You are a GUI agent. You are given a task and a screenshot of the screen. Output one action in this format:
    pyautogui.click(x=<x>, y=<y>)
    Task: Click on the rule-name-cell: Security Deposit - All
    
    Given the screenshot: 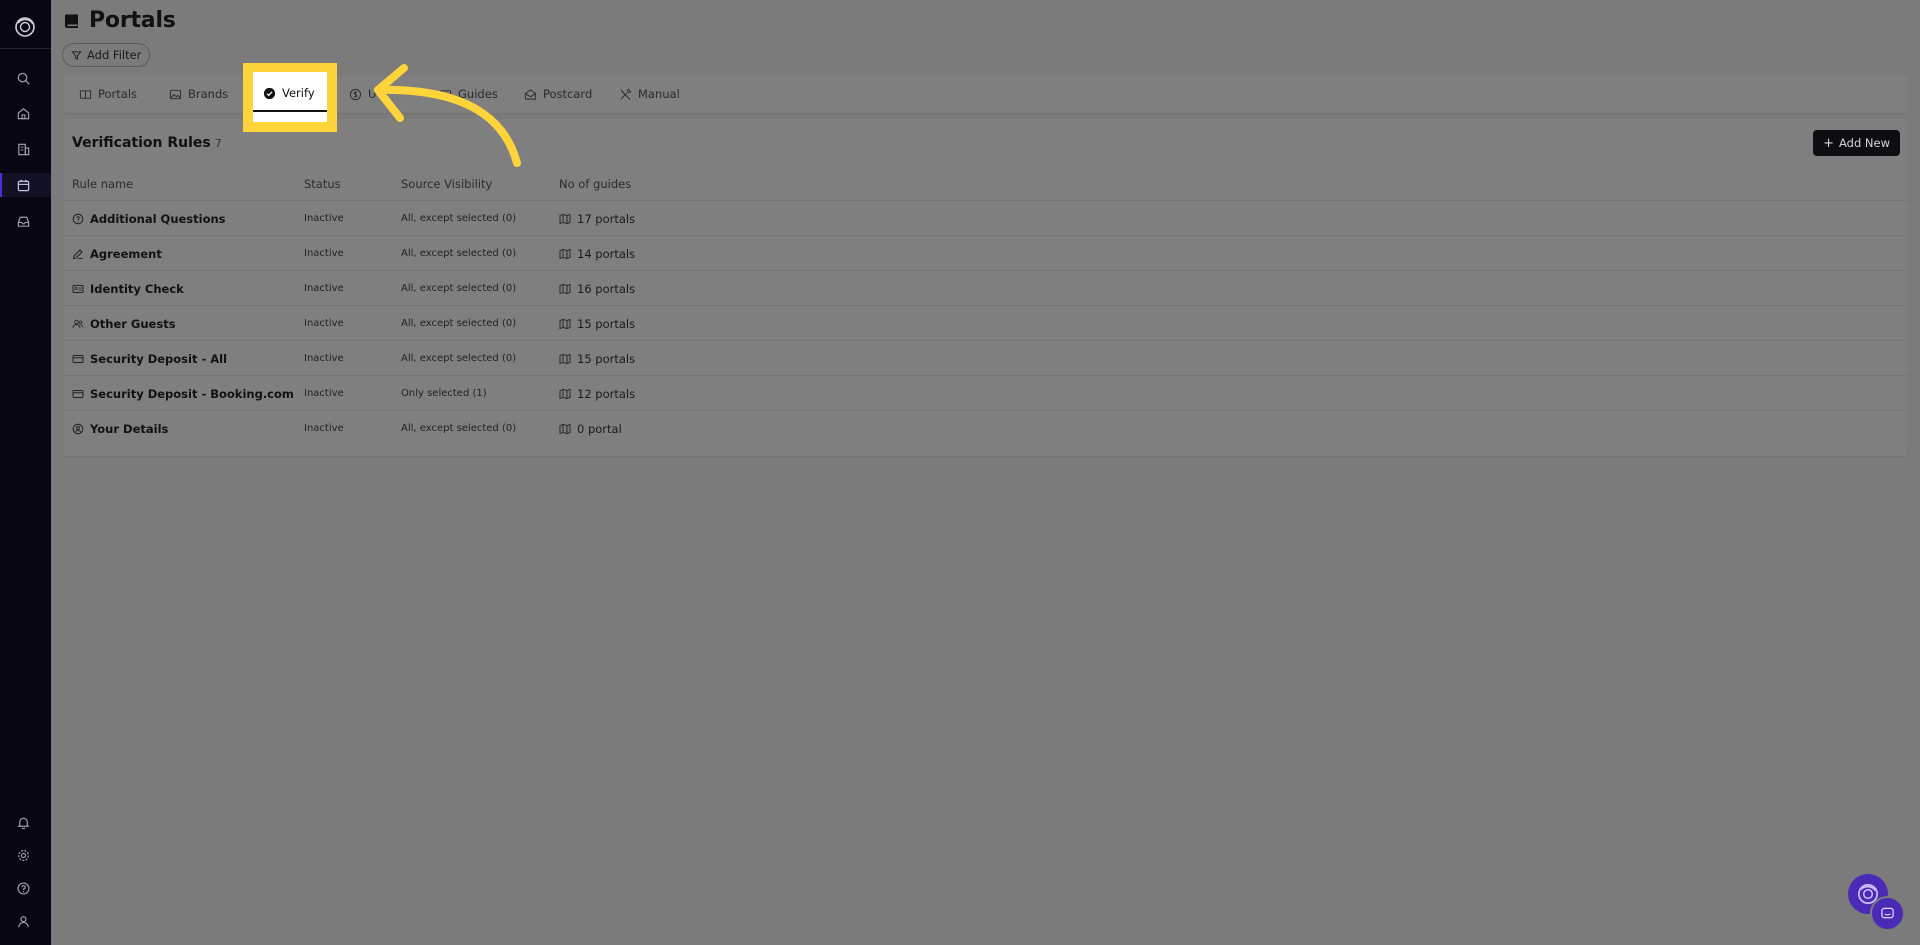 What is the action you would take?
    pyautogui.click(x=149, y=358)
    